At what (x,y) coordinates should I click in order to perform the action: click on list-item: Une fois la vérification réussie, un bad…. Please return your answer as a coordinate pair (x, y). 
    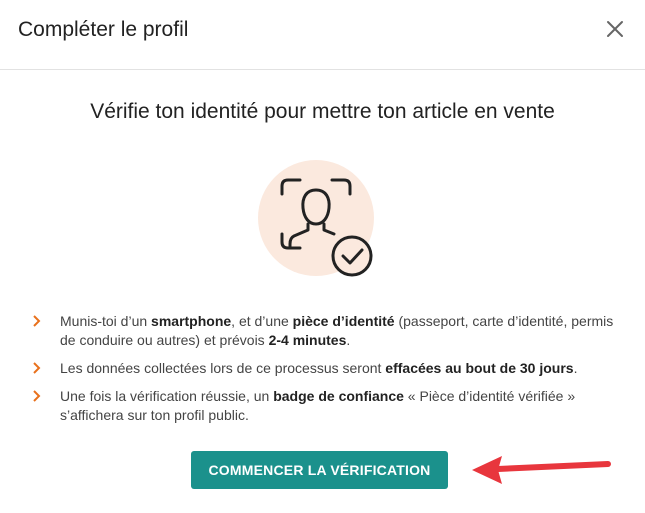
    Looking at the image, I should click on (327, 406).